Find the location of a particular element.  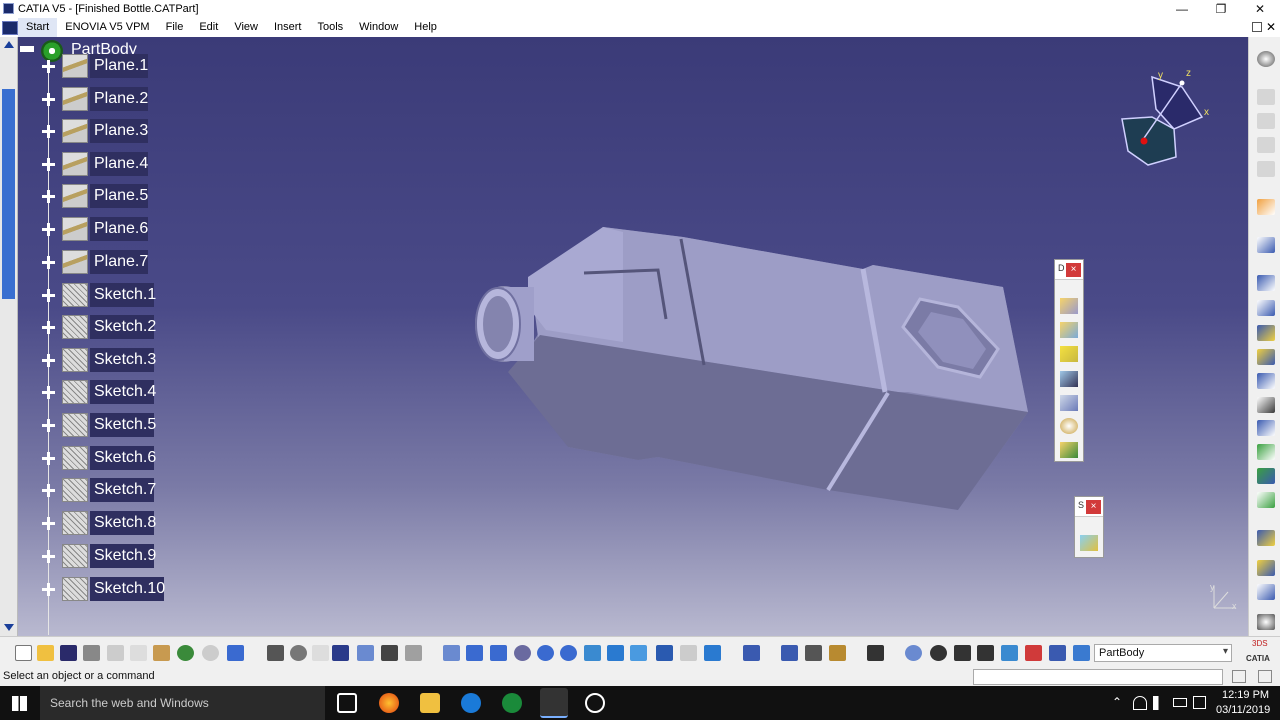

measure-icon is located at coordinates (1266, 622).